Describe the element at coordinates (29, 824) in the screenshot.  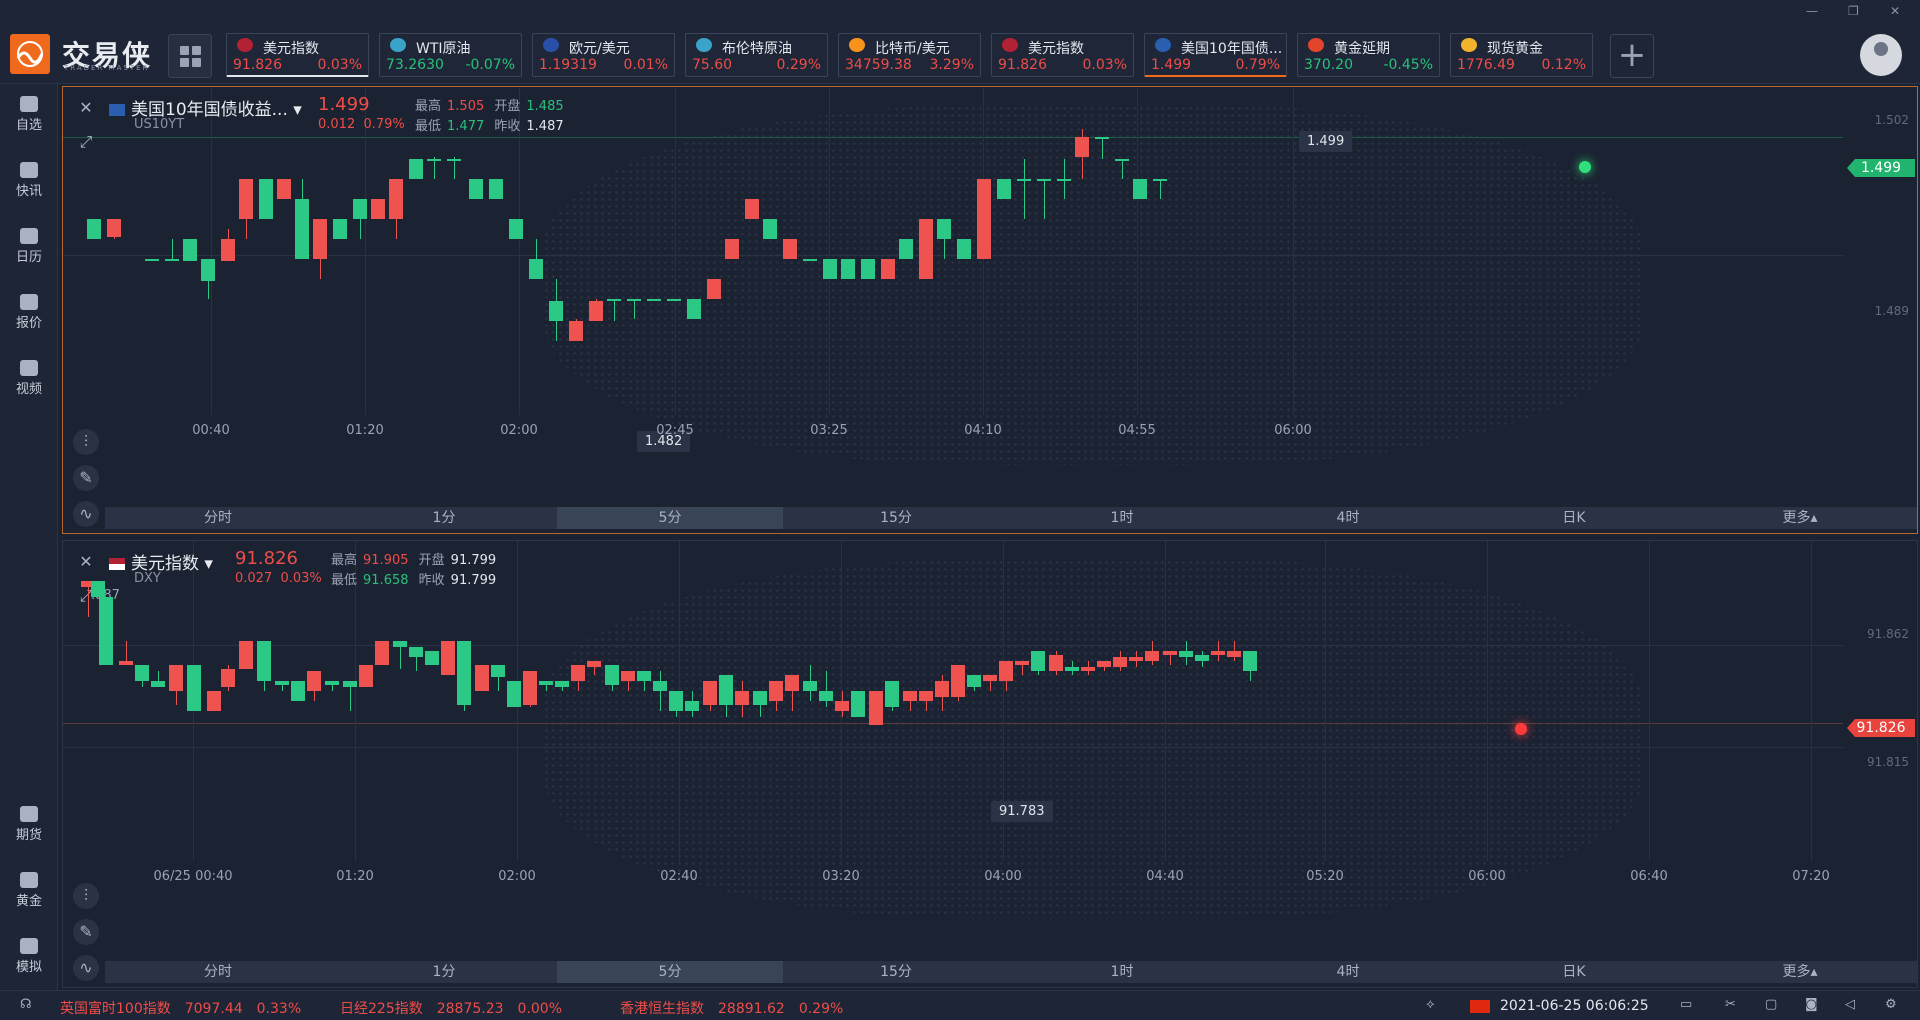
I see `sidebar-item-futures: 期货` at that location.